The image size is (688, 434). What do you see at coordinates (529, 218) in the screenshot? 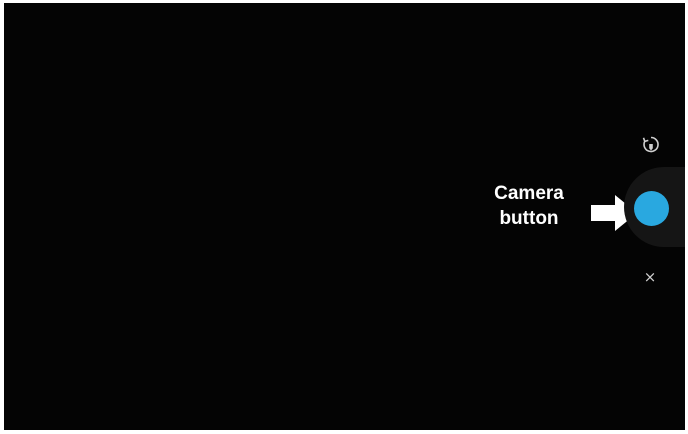
I see `callout-line-2: button` at bounding box center [529, 218].